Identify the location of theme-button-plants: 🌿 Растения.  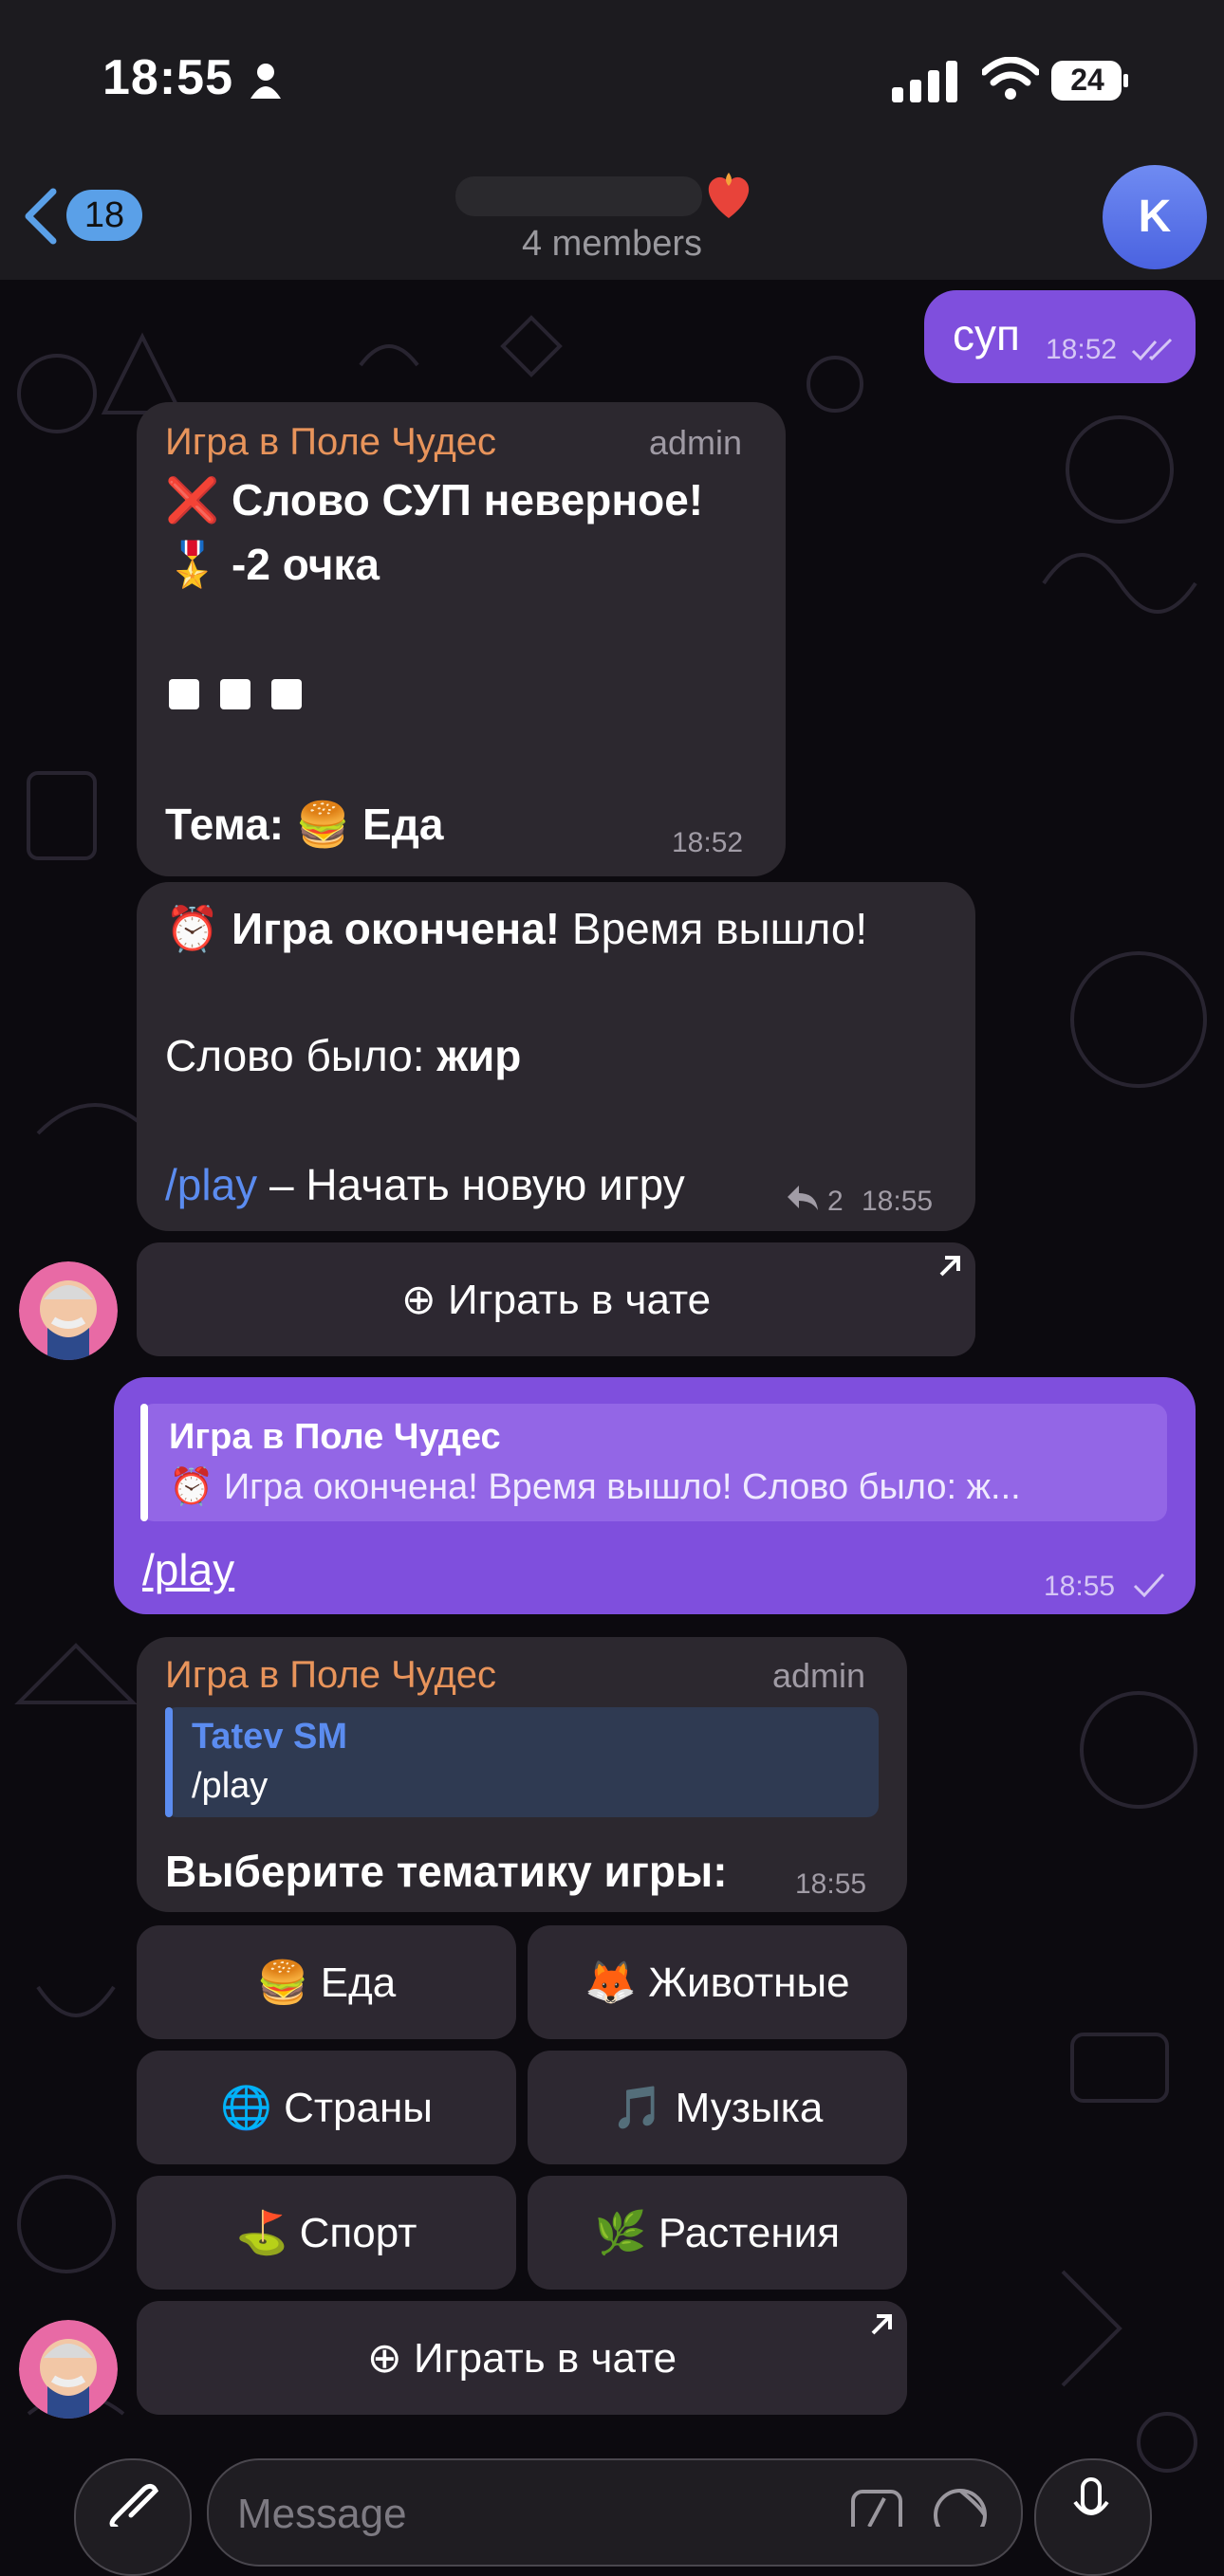
(718, 2233).